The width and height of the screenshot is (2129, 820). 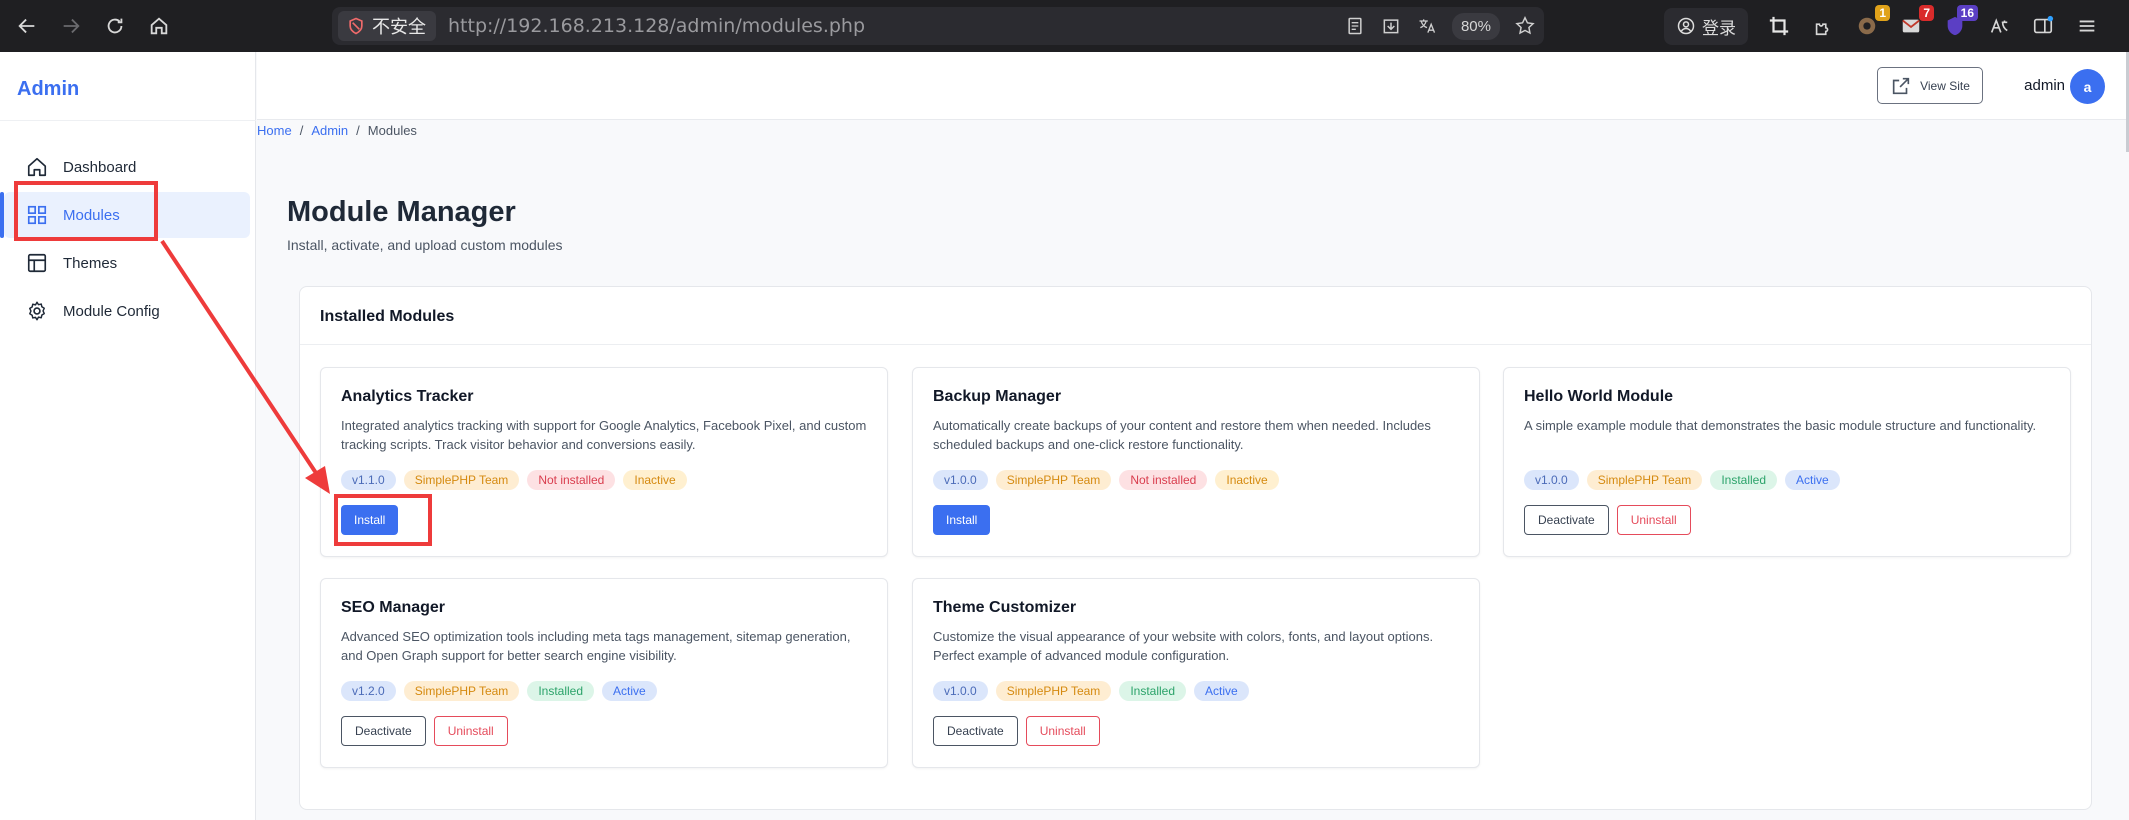 What do you see at coordinates (48, 89) in the screenshot?
I see `brand-logo: Admin` at bounding box center [48, 89].